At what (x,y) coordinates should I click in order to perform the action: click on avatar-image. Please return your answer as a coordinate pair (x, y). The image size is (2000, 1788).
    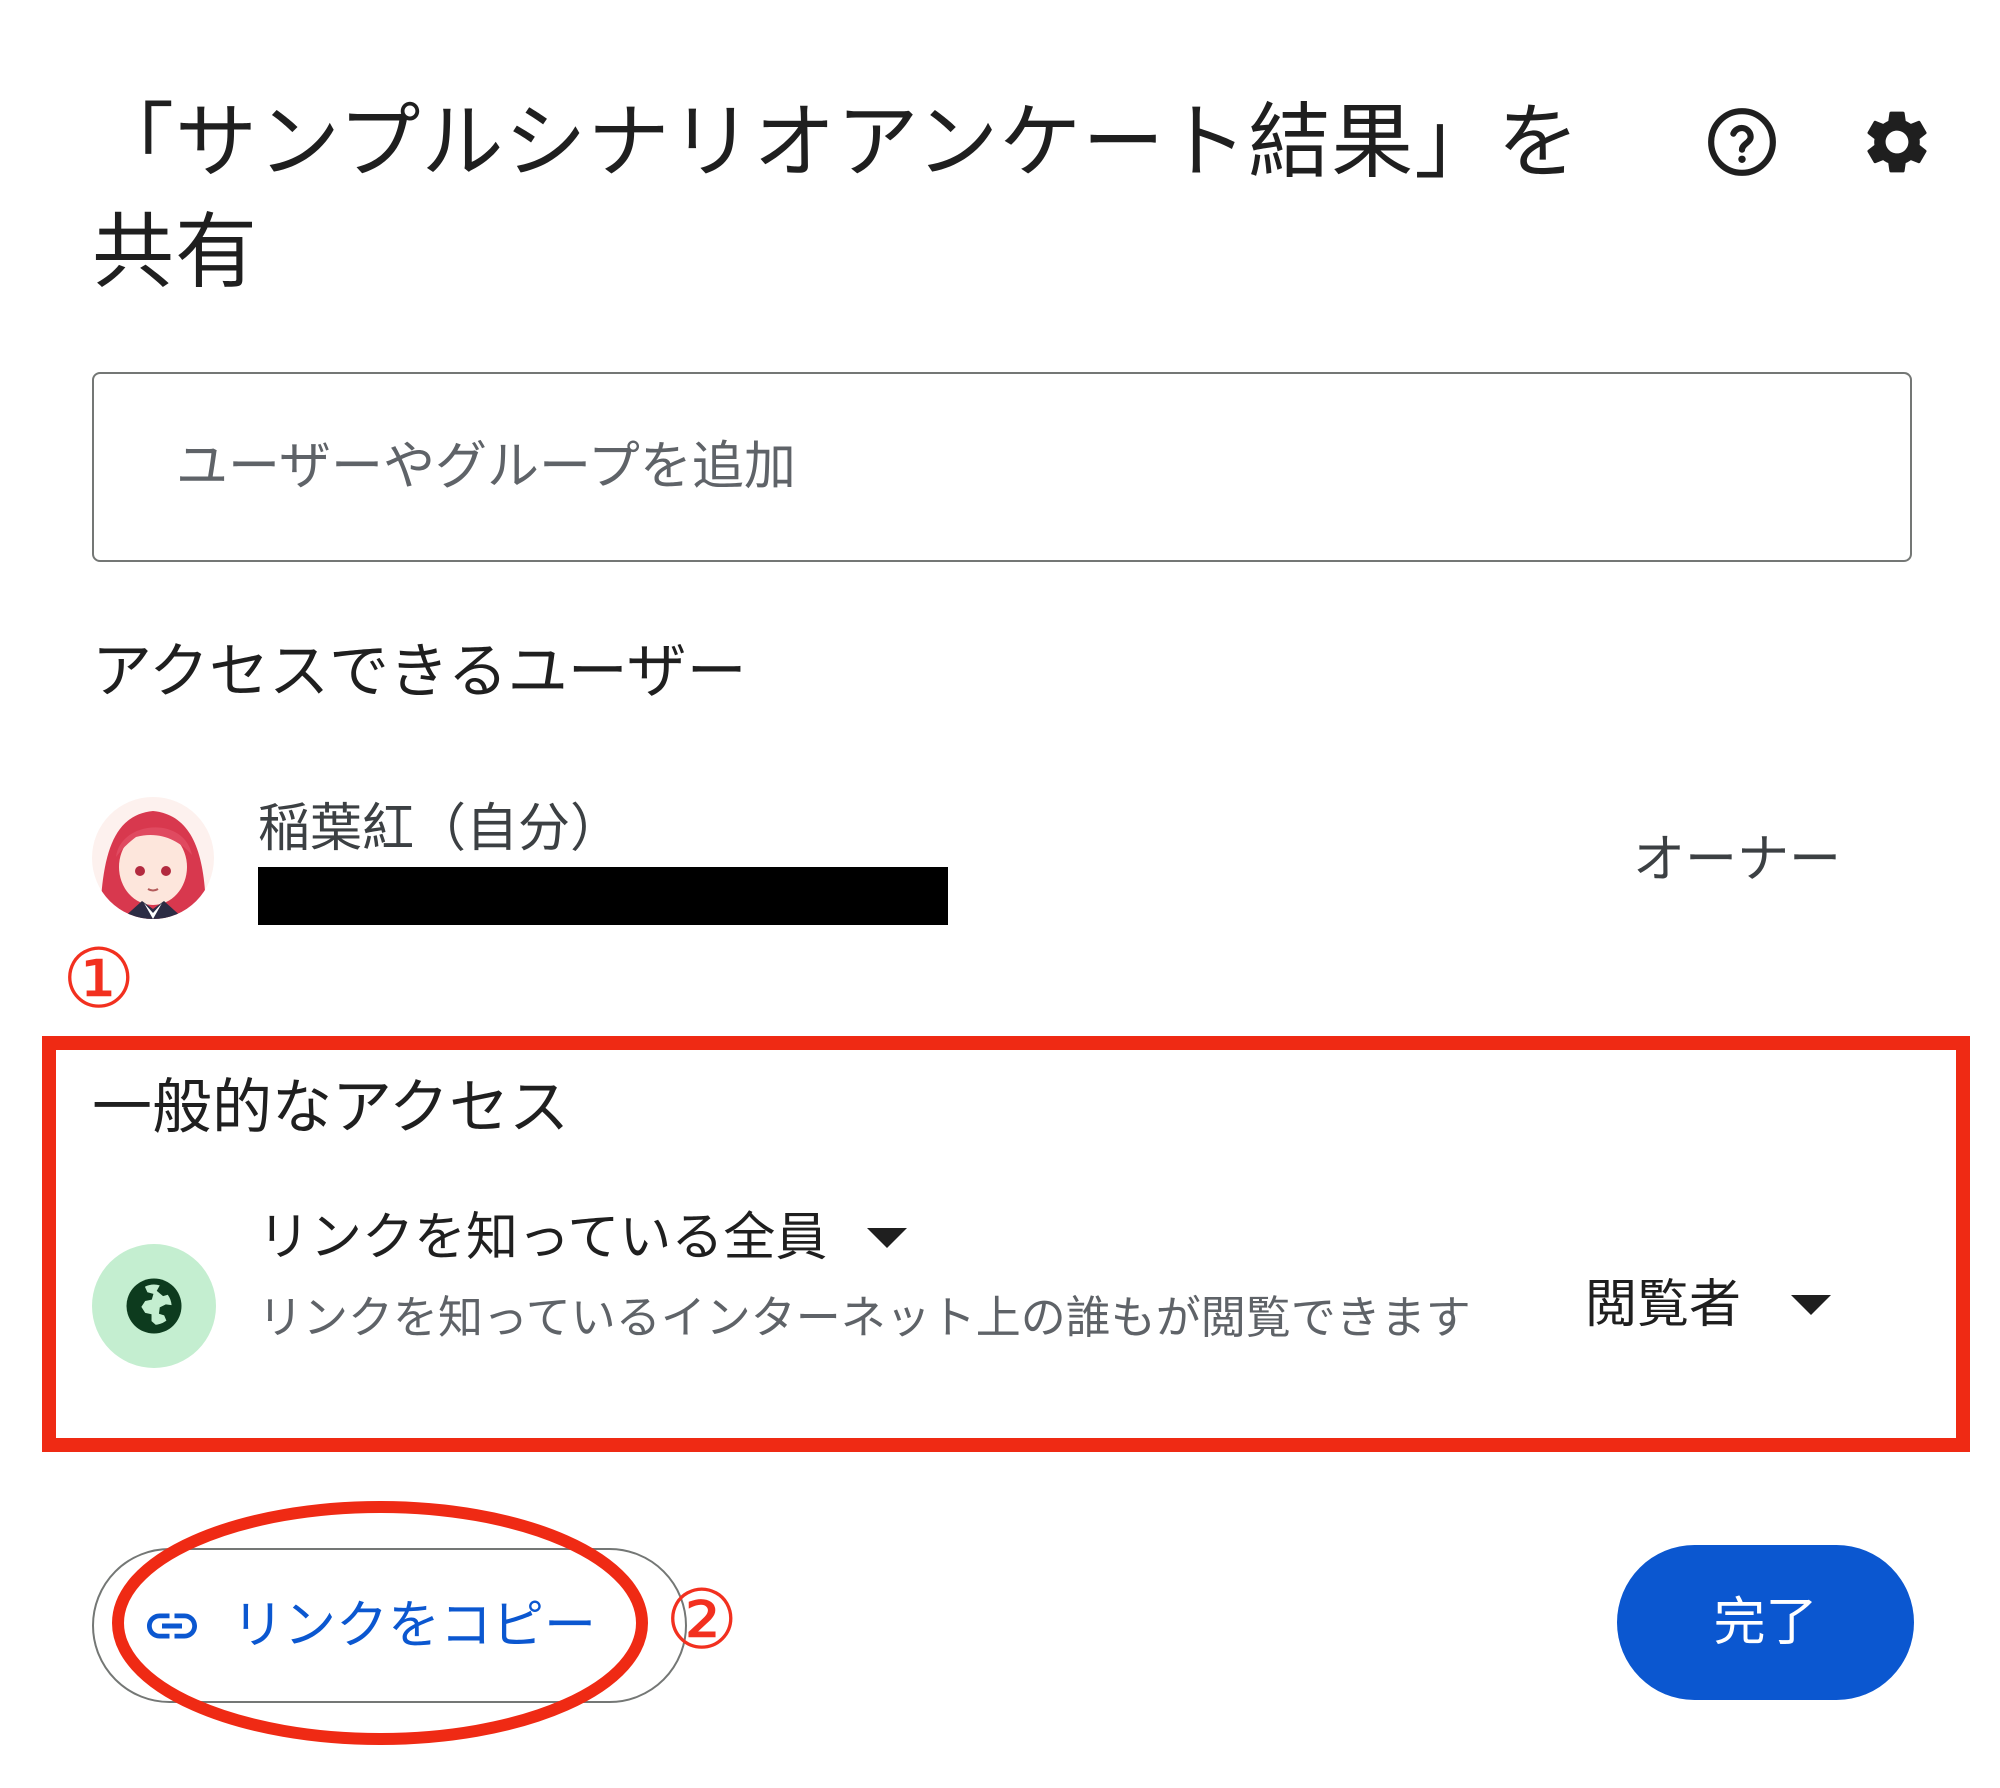
    Looking at the image, I should click on (153, 858).